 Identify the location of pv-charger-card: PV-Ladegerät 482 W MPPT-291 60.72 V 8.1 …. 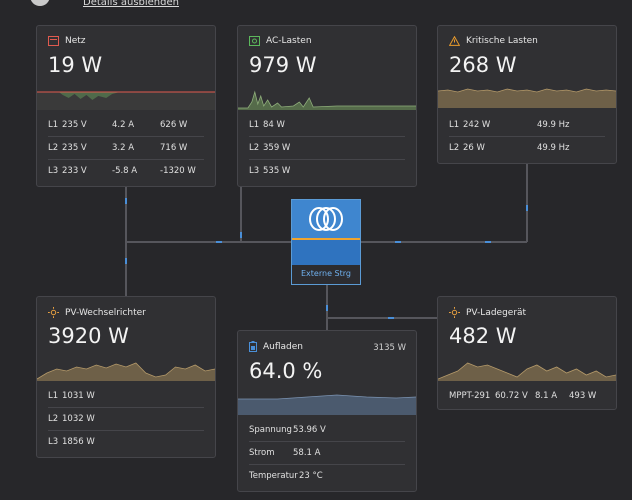
(527, 353).